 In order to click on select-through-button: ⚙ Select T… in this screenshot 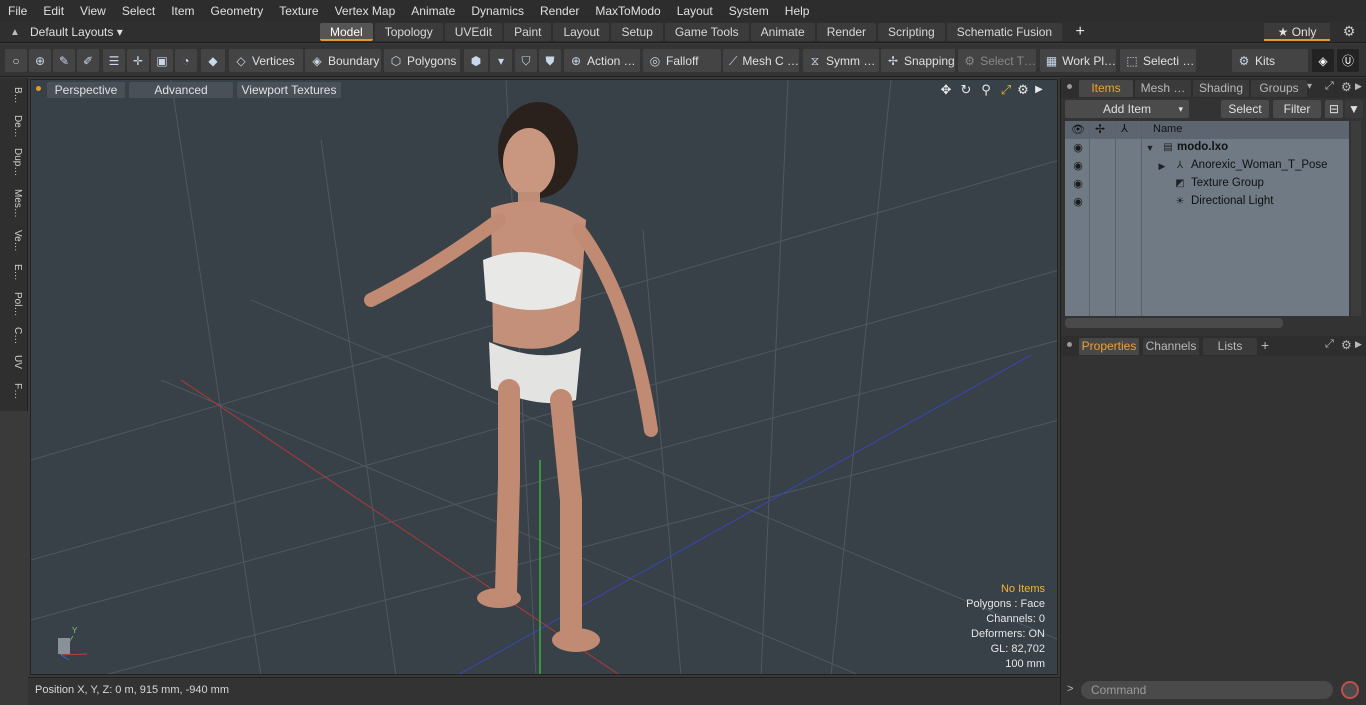, I will do `click(997, 60)`.